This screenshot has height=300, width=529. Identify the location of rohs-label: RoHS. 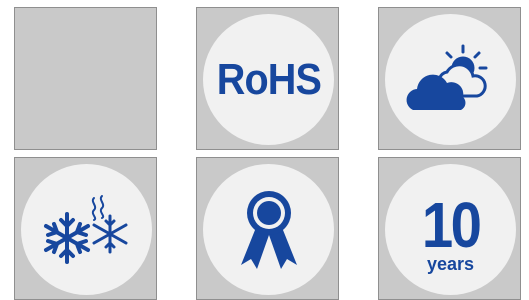
(268, 79).